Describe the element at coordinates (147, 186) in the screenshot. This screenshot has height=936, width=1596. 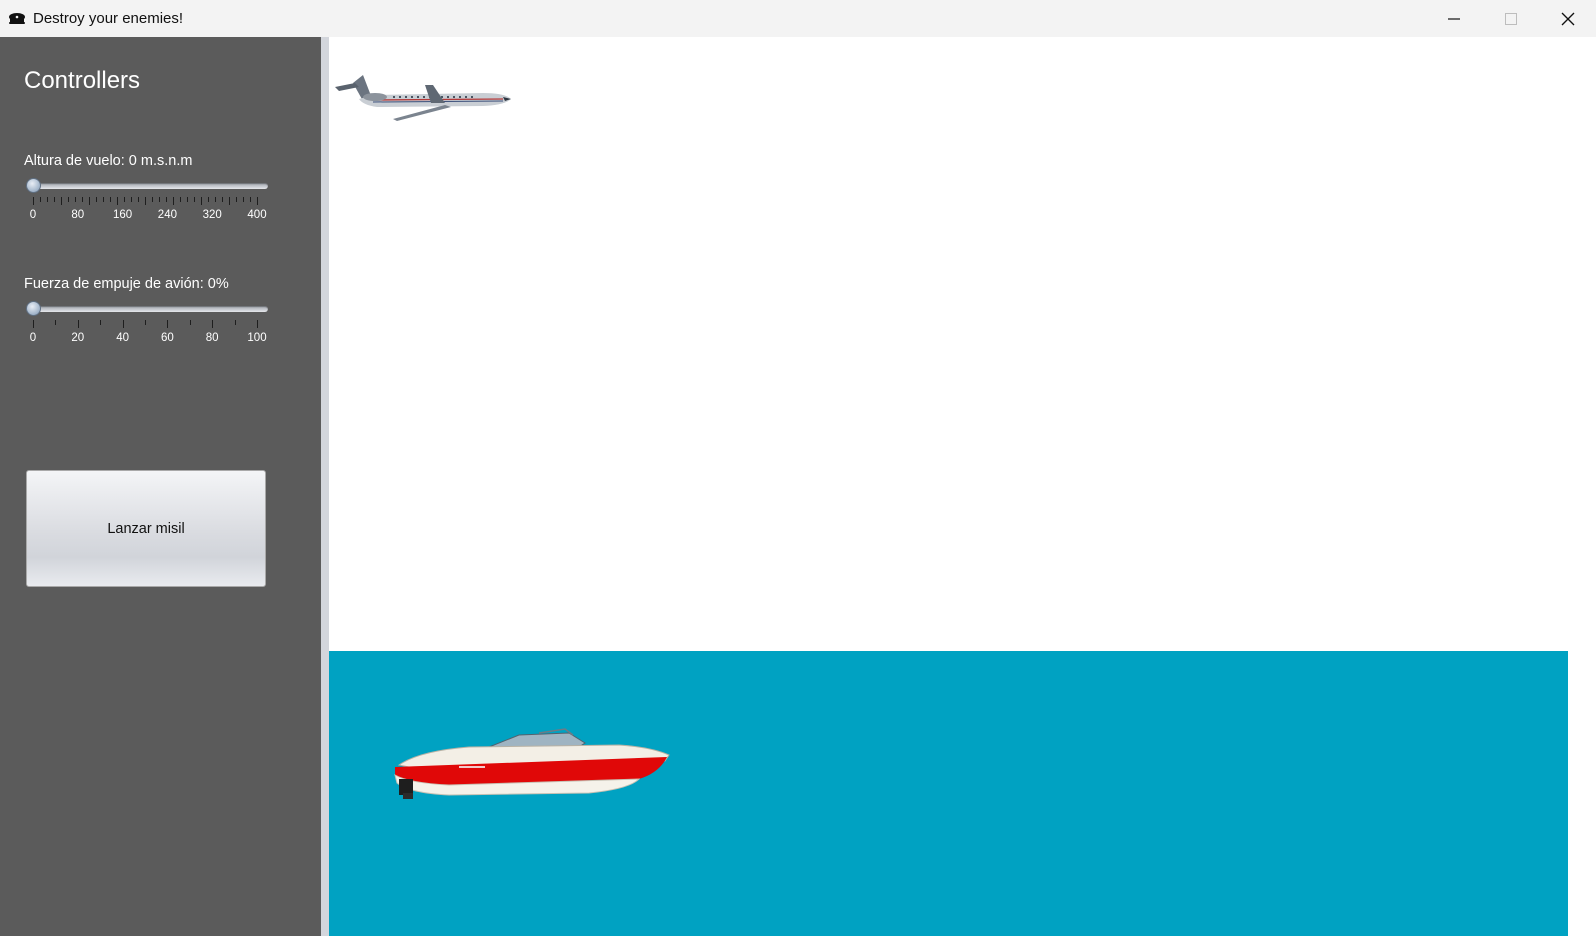
I see `altitude-slider-track` at that location.